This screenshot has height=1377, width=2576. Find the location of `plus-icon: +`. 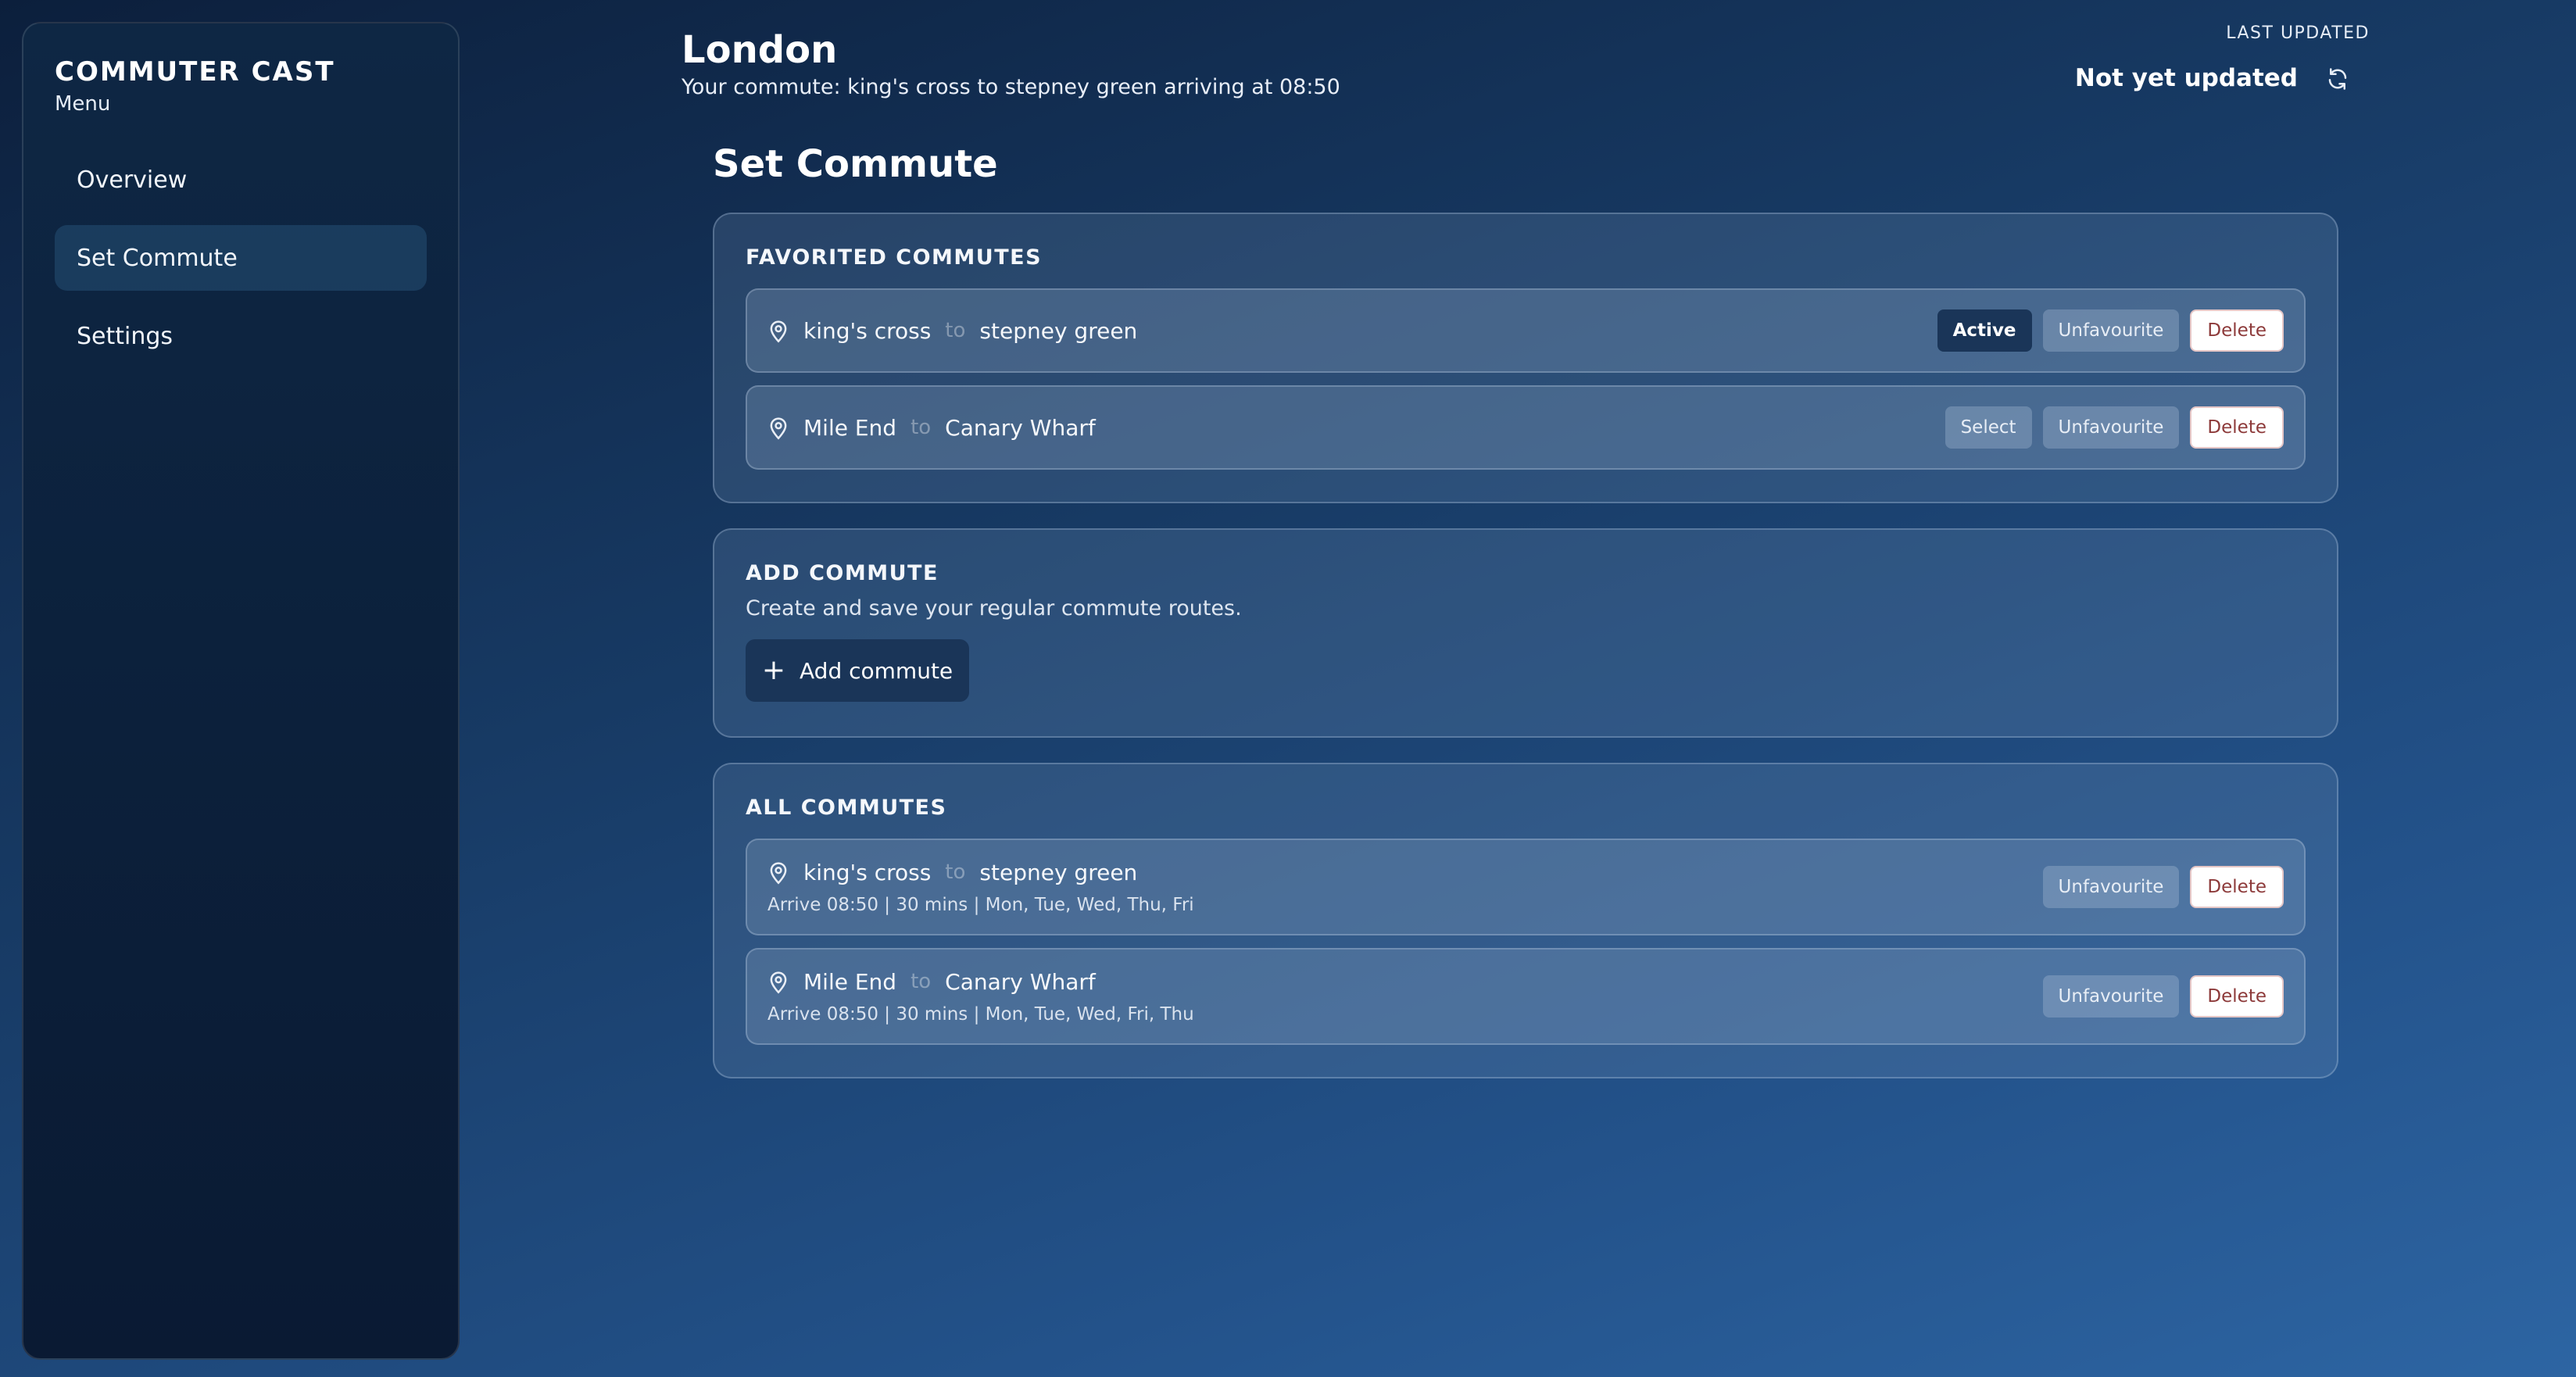

plus-icon: + is located at coordinates (773, 670).